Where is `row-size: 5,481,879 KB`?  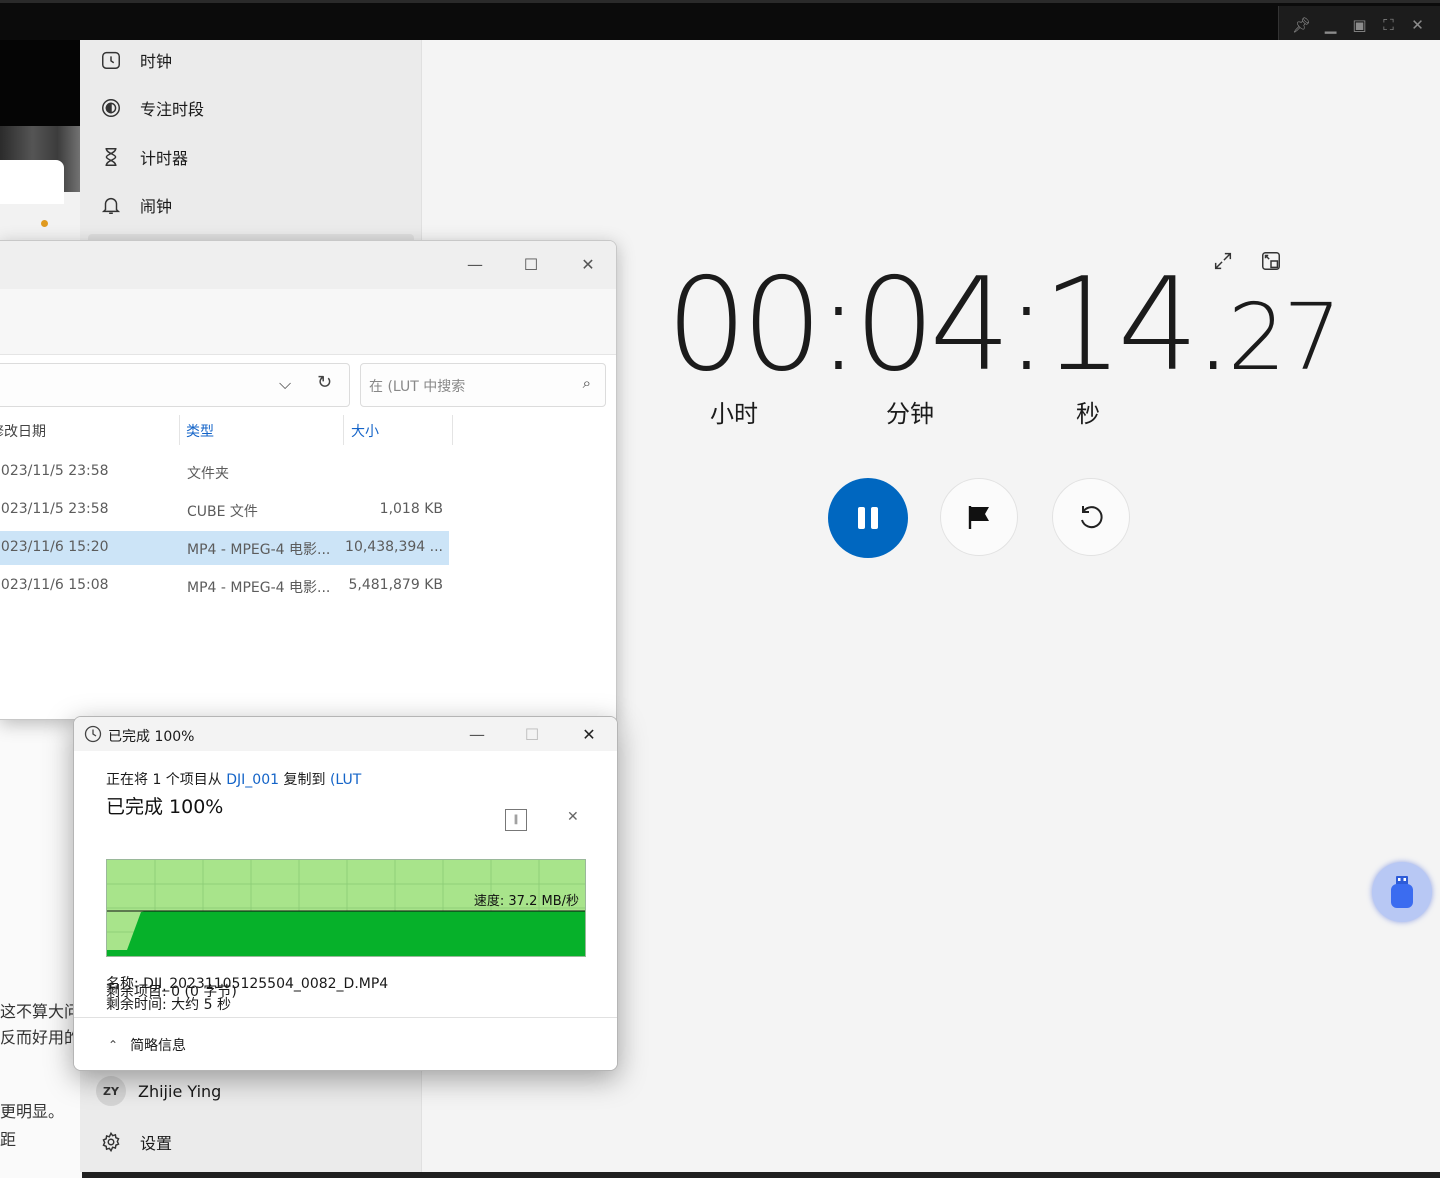 row-size: 5,481,879 KB is located at coordinates (396, 585).